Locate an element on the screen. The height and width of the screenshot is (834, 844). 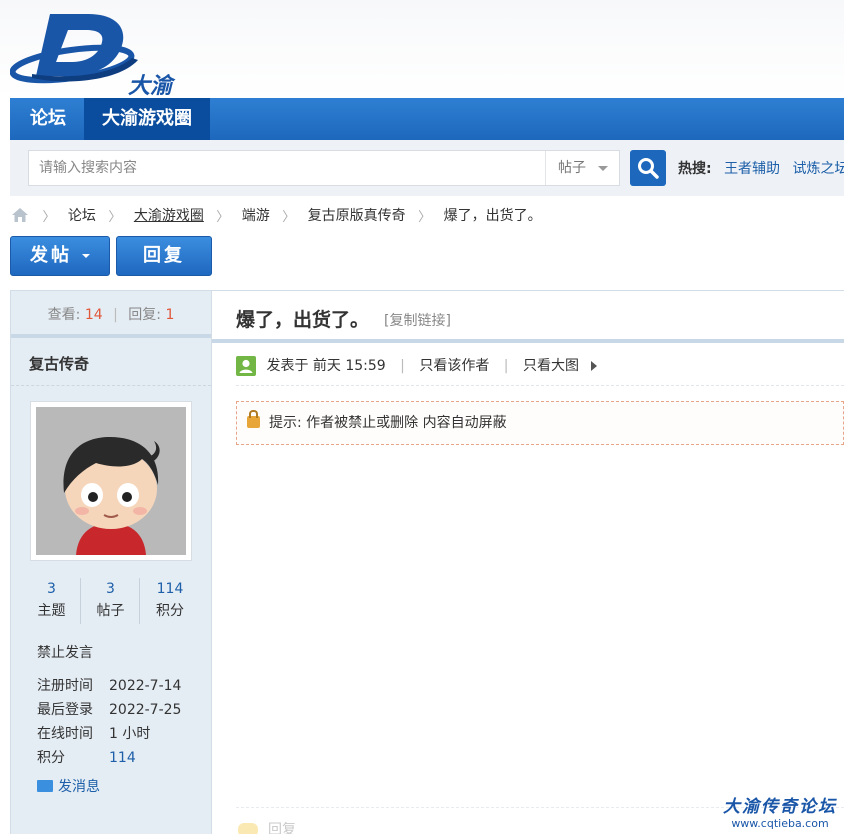
user-icon is located at coordinates (246, 366).